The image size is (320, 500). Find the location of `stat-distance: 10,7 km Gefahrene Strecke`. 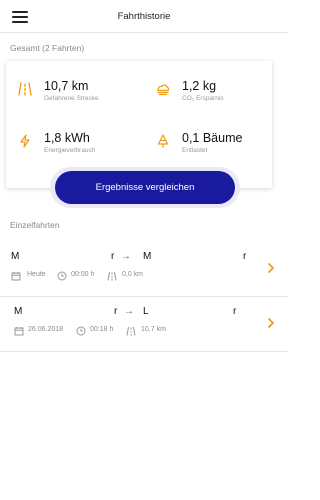

stat-distance: 10,7 km Gefahrene Strecke is located at coordinates (78, 96).